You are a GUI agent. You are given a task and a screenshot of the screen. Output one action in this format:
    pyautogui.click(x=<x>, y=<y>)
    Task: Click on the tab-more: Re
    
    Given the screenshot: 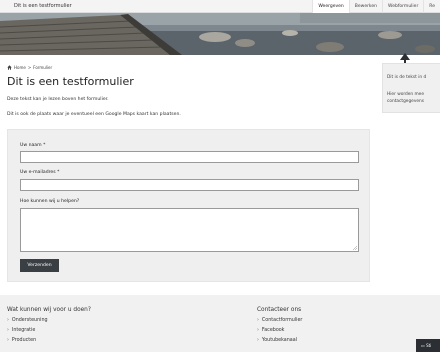 What is the action you would take?
    pyautogui.click(x=431, y=6)
    